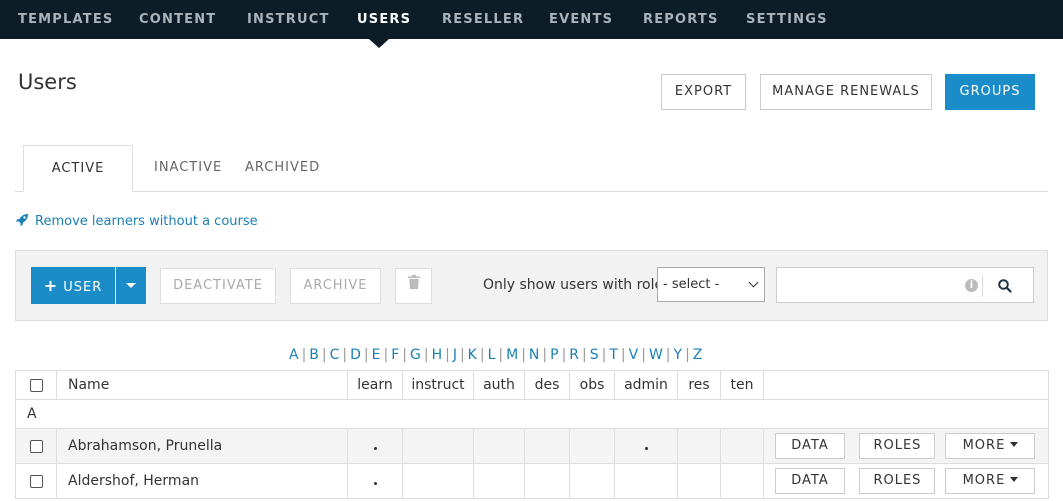 The image size is (1063, 501). I want to click on column-header-name: Name, so click(202, 385).